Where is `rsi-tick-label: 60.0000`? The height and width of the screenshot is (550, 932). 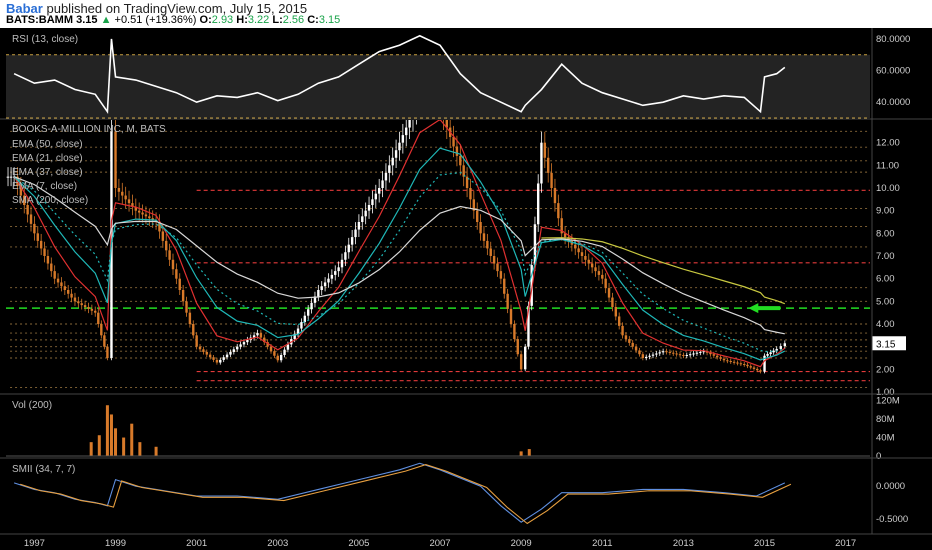
rsi-tick-label: 60.0000 is located at coordinates (893, 71).